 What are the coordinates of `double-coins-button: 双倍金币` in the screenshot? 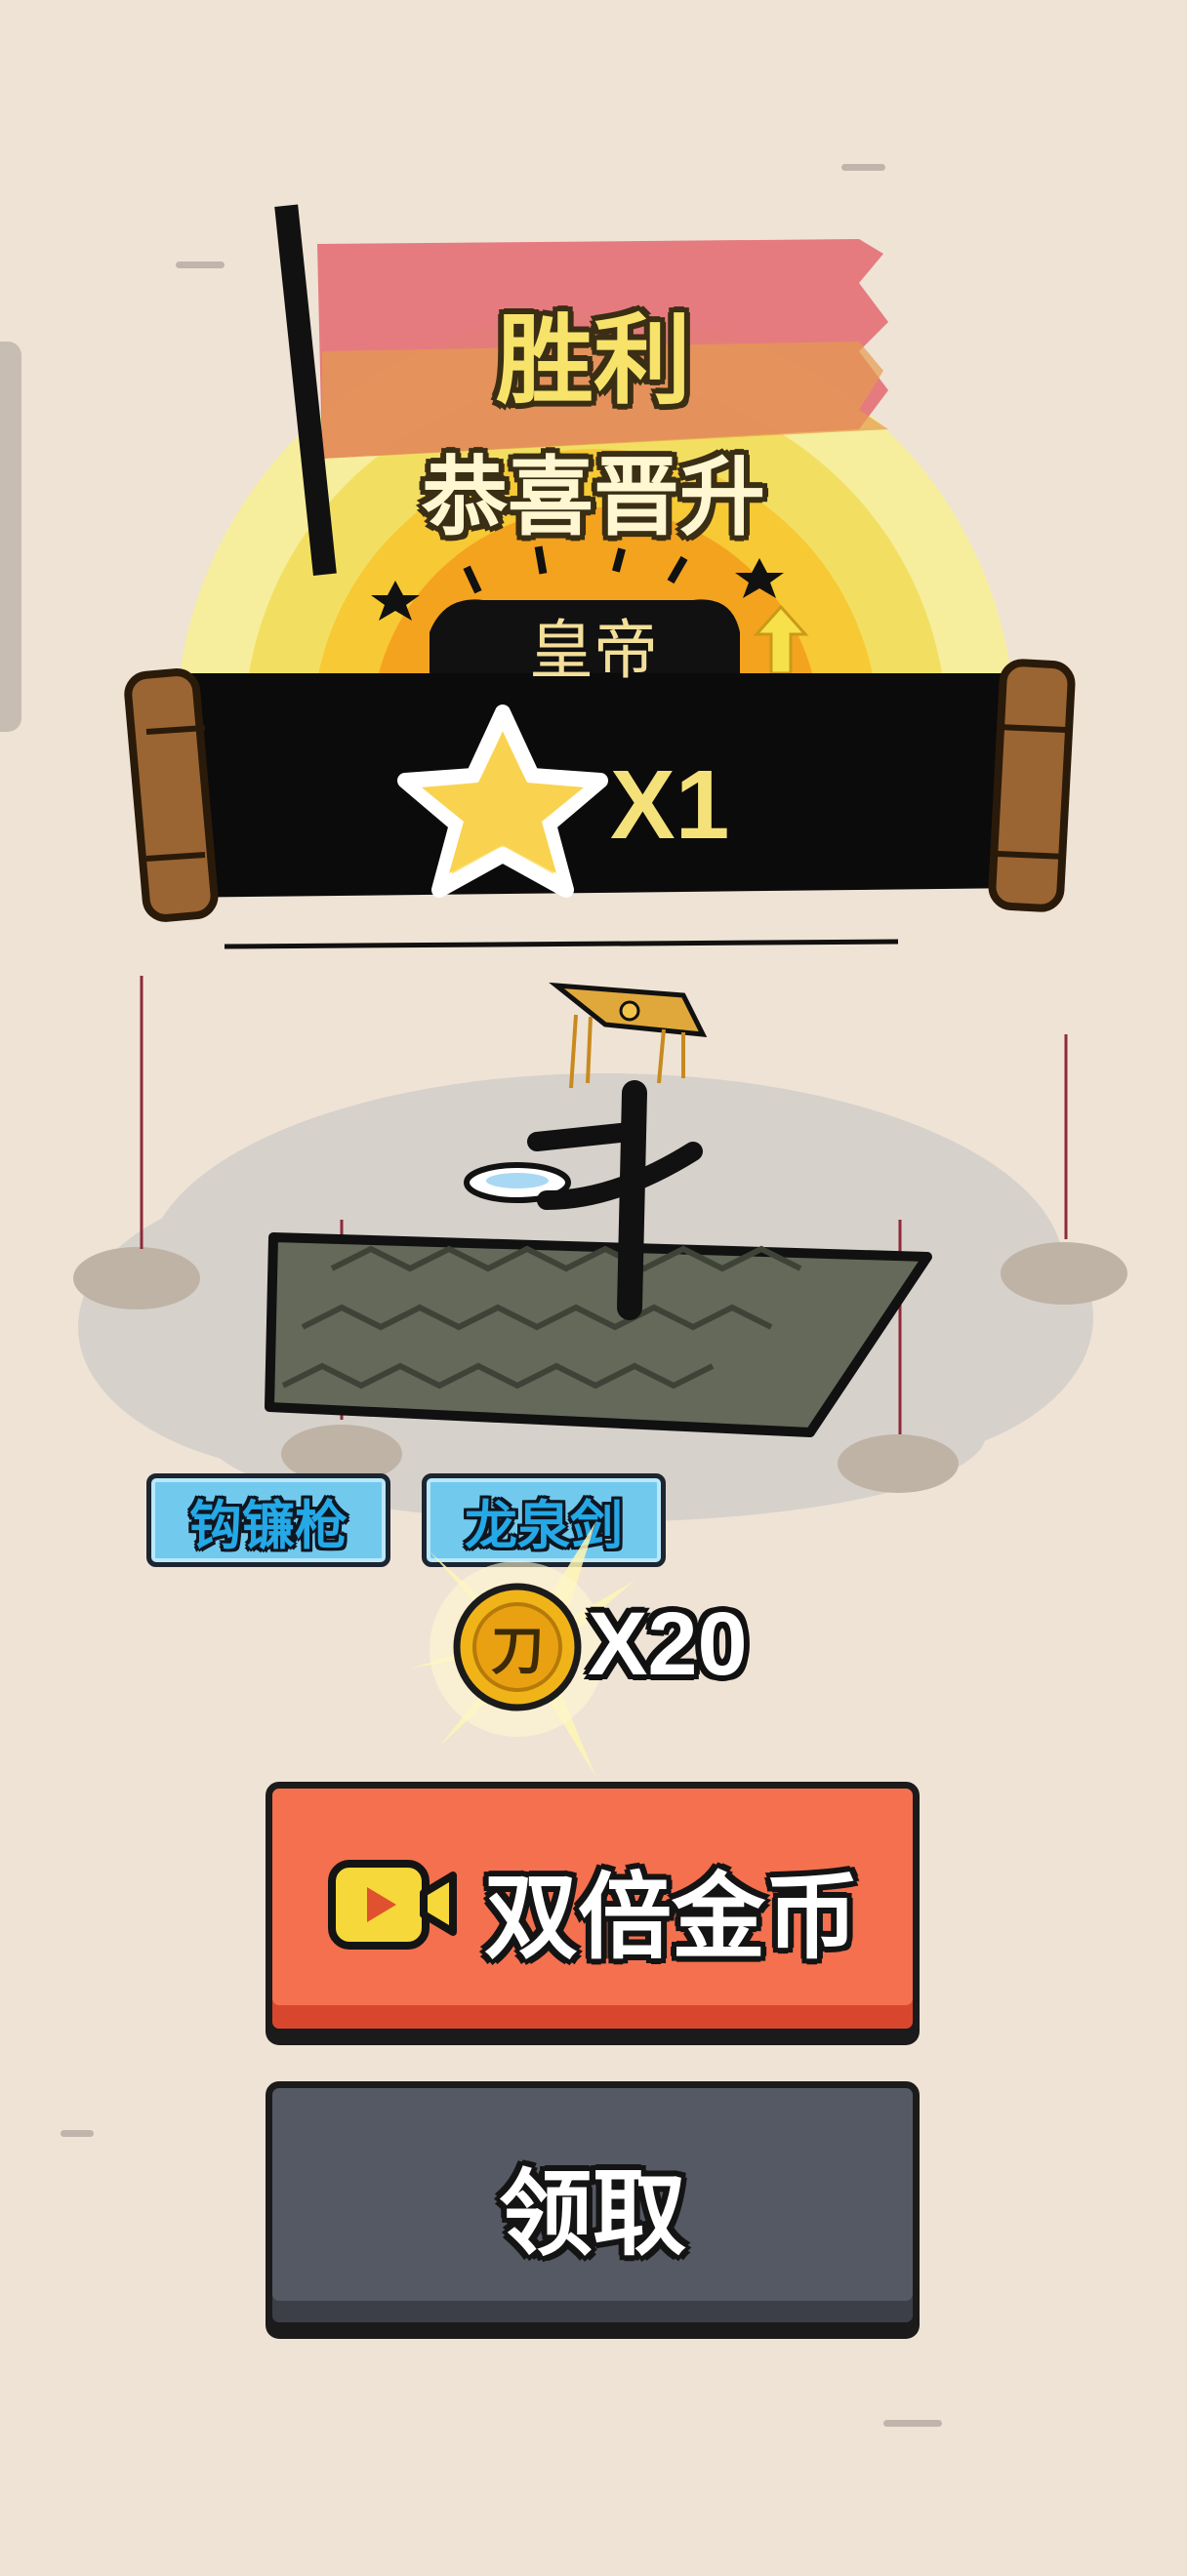 It's located at (593, 1908).